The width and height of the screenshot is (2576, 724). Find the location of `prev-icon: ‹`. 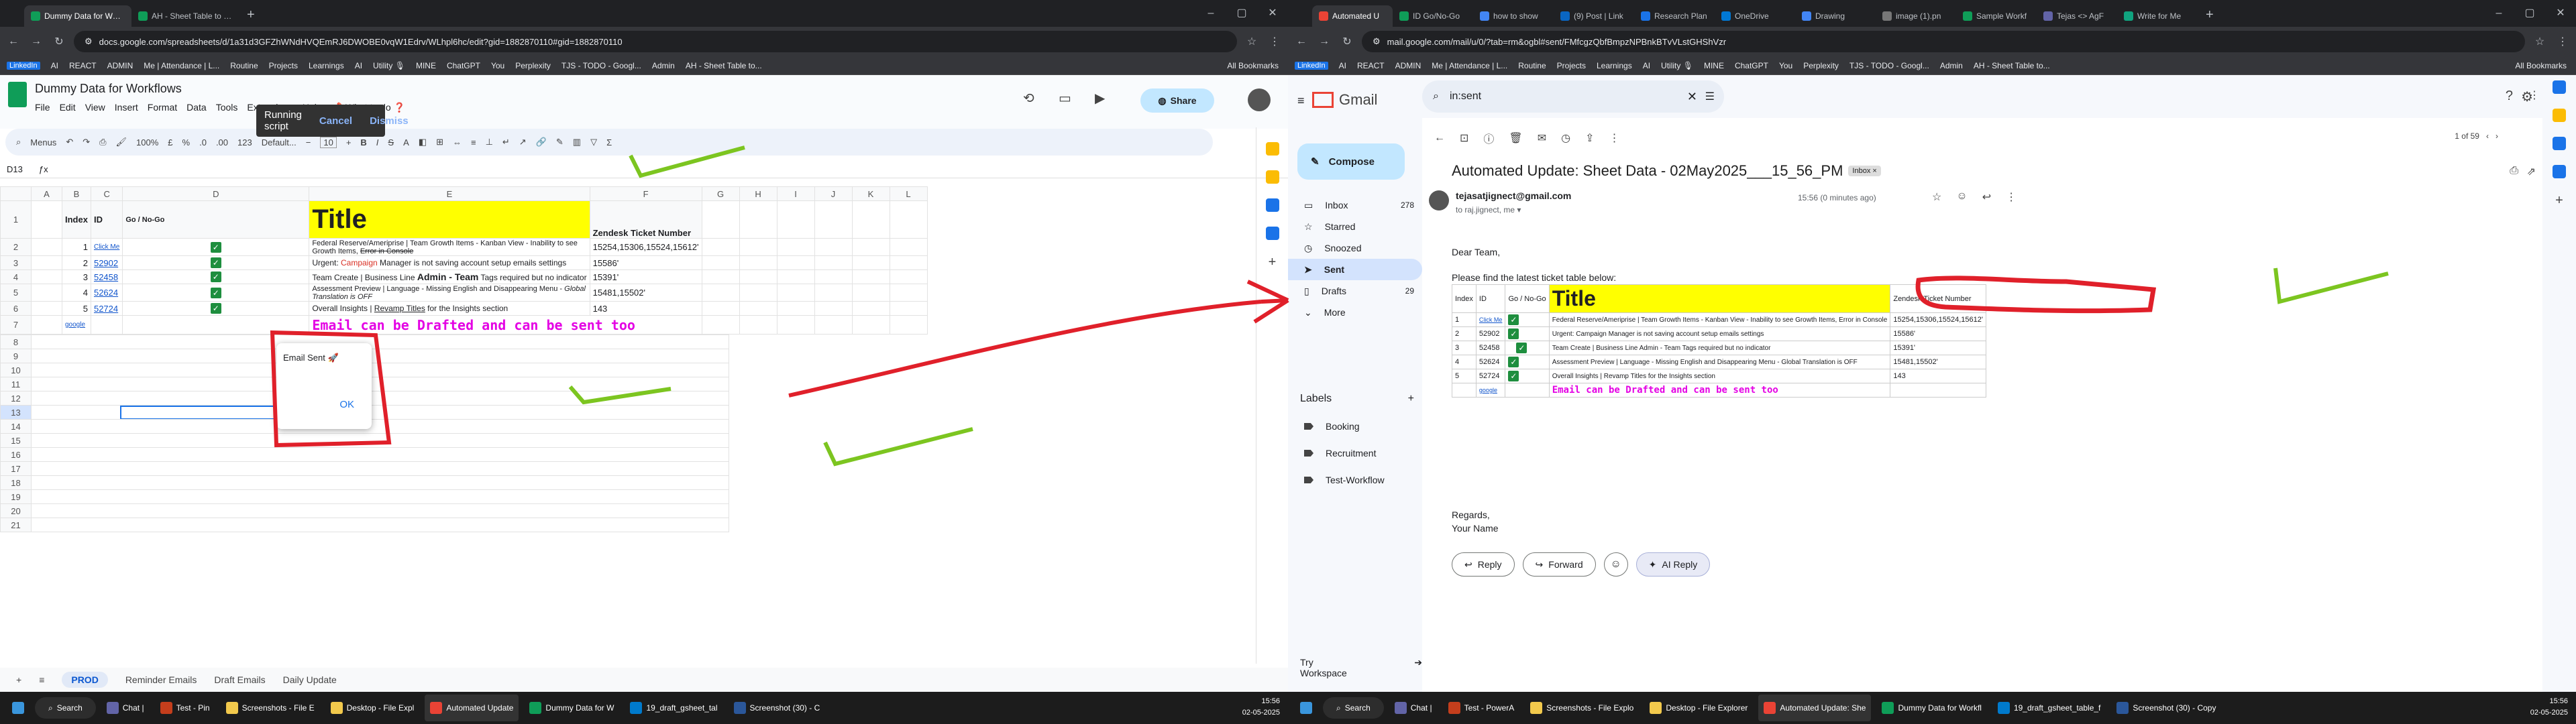

prev-icon: ‹ is located at coordinates (2487, 136).